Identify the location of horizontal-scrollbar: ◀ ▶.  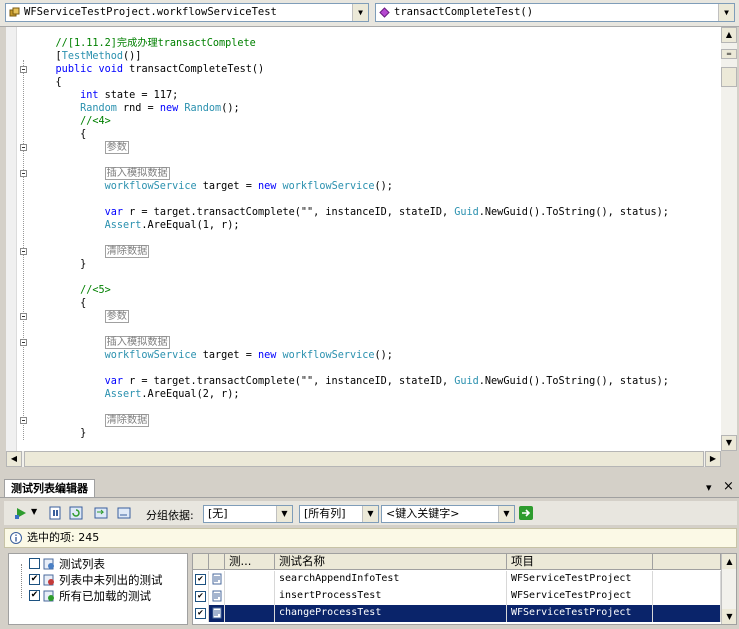
(363, 459).